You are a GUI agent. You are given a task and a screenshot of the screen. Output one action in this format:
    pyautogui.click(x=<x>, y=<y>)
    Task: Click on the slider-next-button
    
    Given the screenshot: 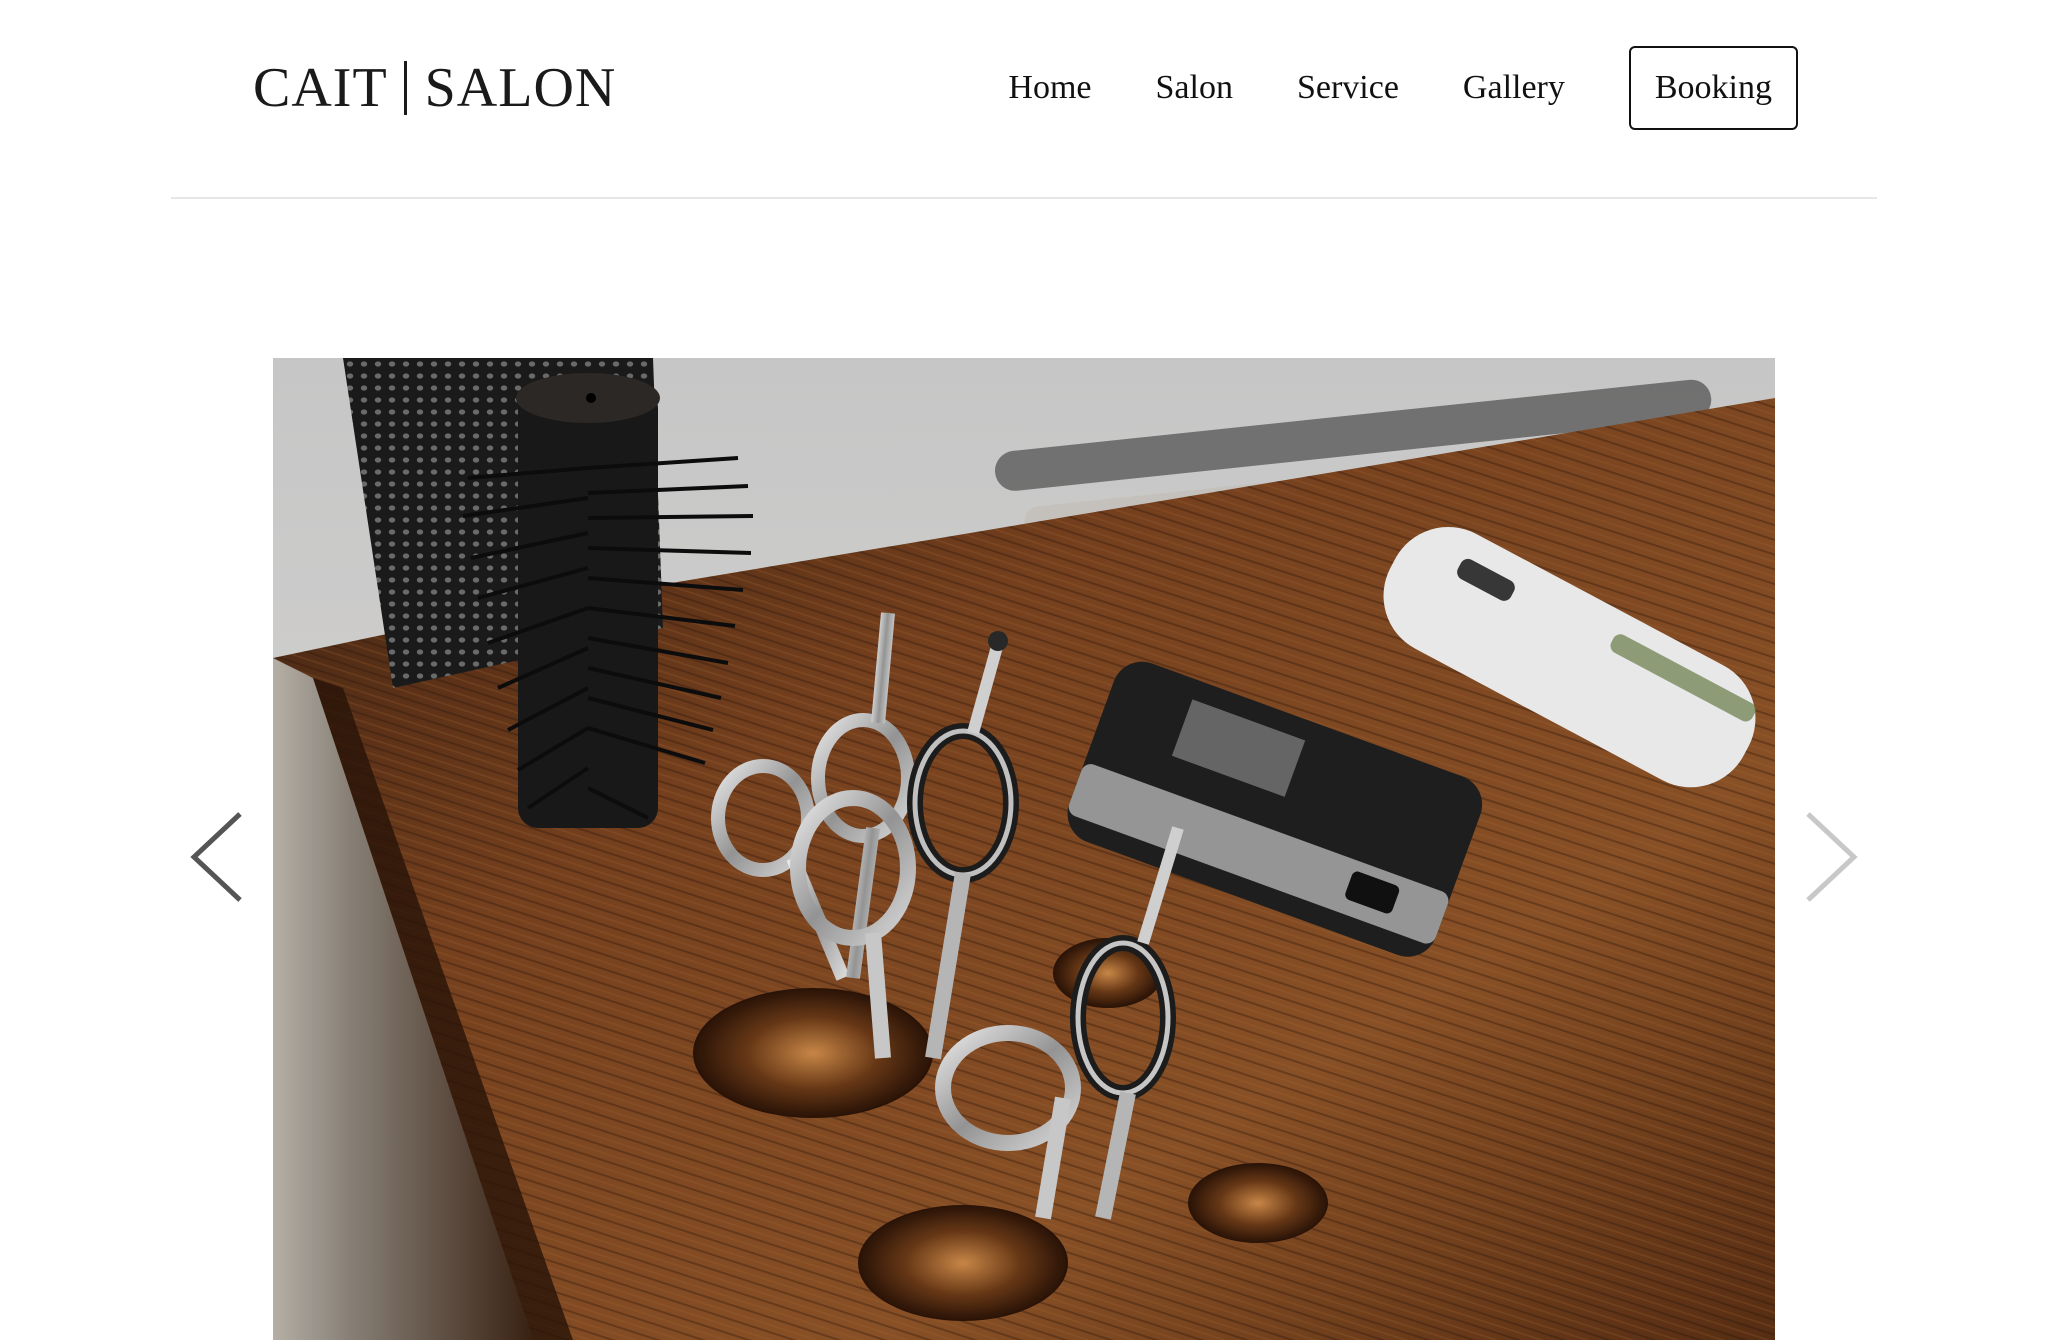 What is the action you would take?
    pyautogui.click(x=1830, y=857)
    